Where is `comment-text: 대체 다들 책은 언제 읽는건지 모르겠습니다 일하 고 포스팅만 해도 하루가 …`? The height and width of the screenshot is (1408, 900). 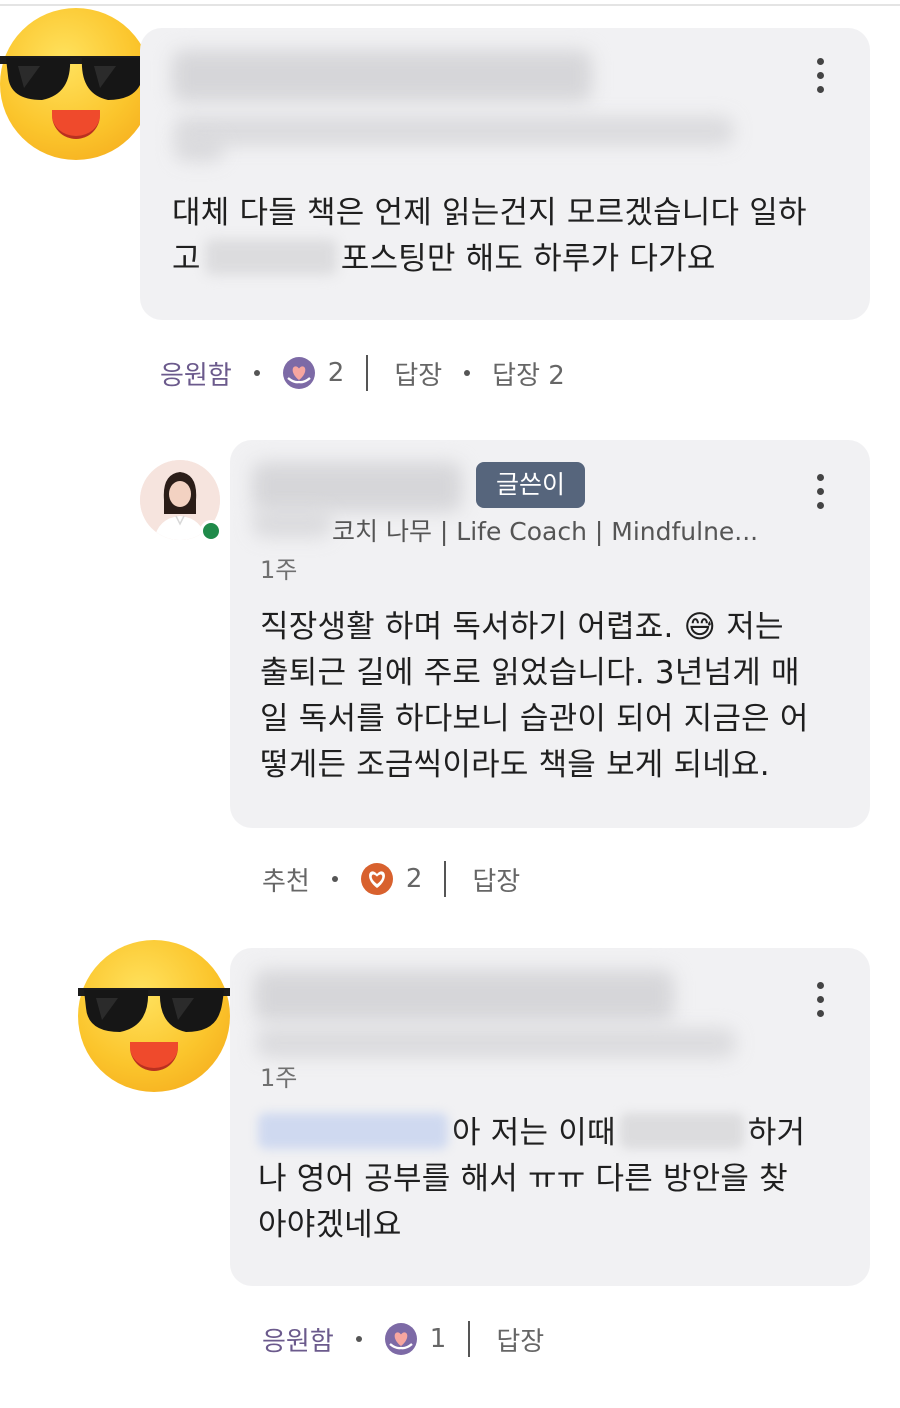 comment-text: 대체 다들 책은 언제 읽는건지 모르겠습니다 일하 고 포스팅만 해도 하루가 … is located at coordinates (512, 236).